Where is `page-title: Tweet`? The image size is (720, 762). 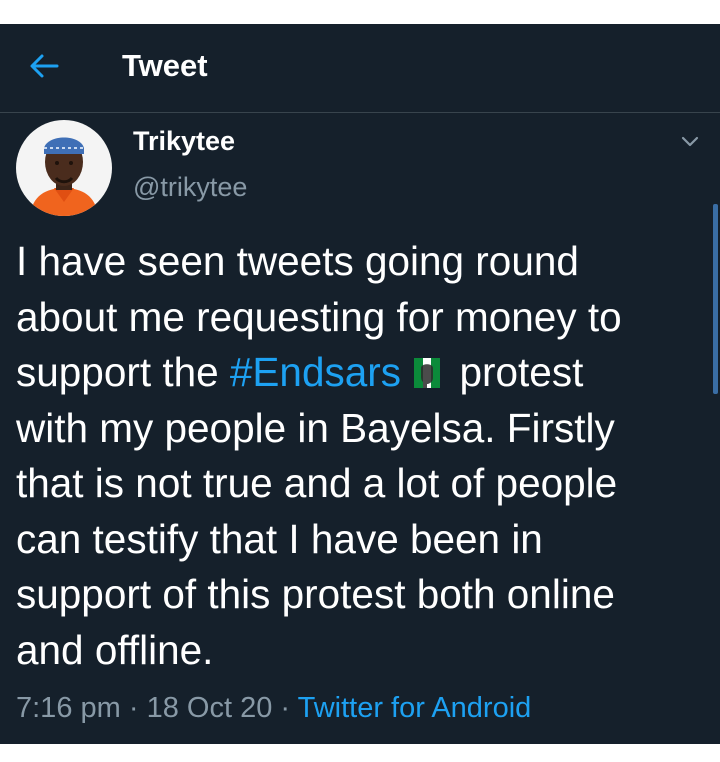 page-title: Tweet is located at coordinates (165, 65).